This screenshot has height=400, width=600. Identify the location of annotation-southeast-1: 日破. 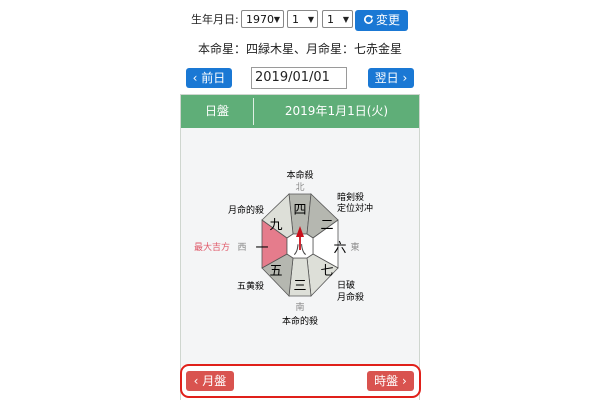
(346, 285).